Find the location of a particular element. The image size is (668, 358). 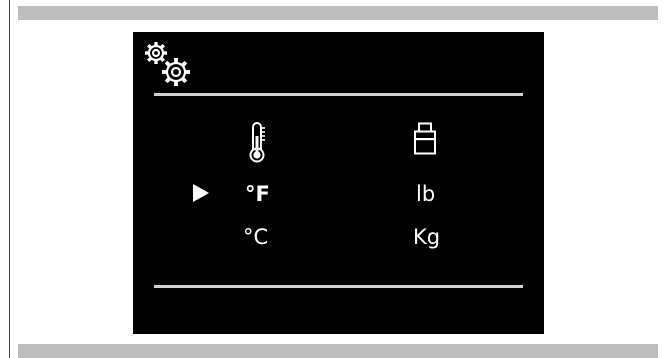

unit-celsius: °C is located at coordinates (255, 237).